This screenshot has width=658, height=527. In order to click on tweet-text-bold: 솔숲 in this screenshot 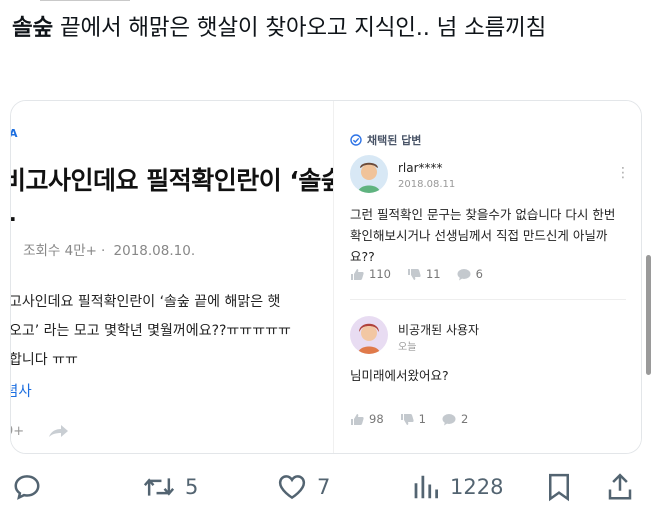, I will do `click(33, 28)`.